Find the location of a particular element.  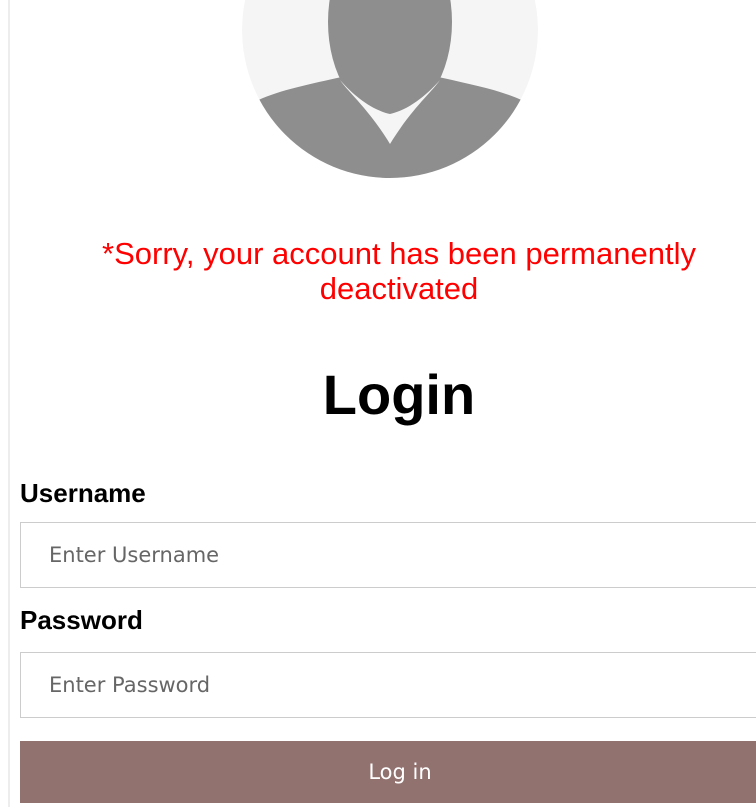

user-silhouette-icon is located at coordinates (390, 89).